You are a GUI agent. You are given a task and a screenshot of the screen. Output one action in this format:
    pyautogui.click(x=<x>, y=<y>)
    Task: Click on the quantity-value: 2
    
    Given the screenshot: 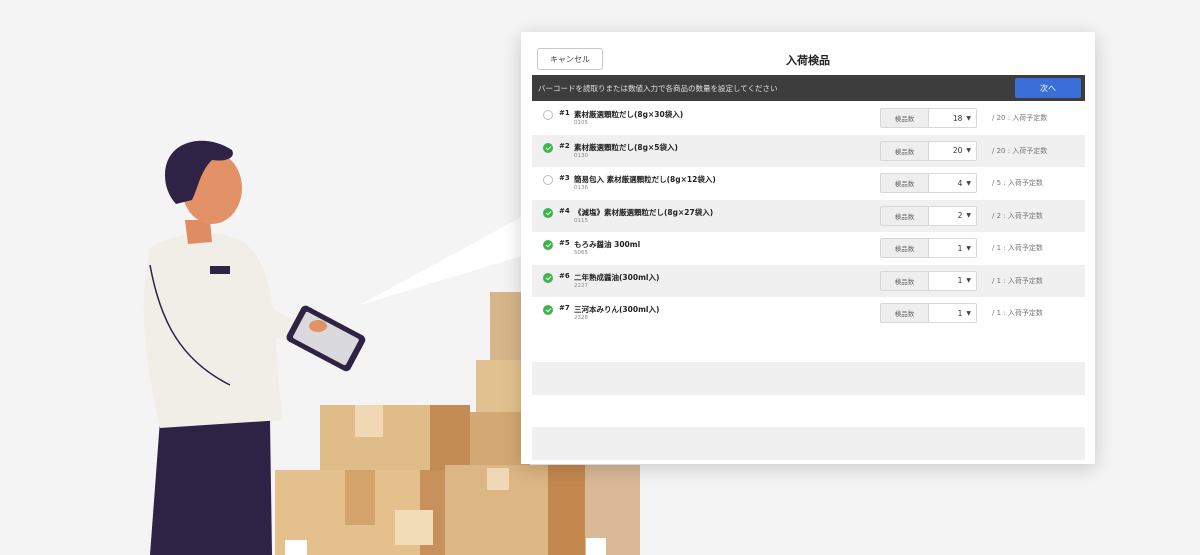 What is the action you would take?
    pyautogui.click(x=960, y=215)
    